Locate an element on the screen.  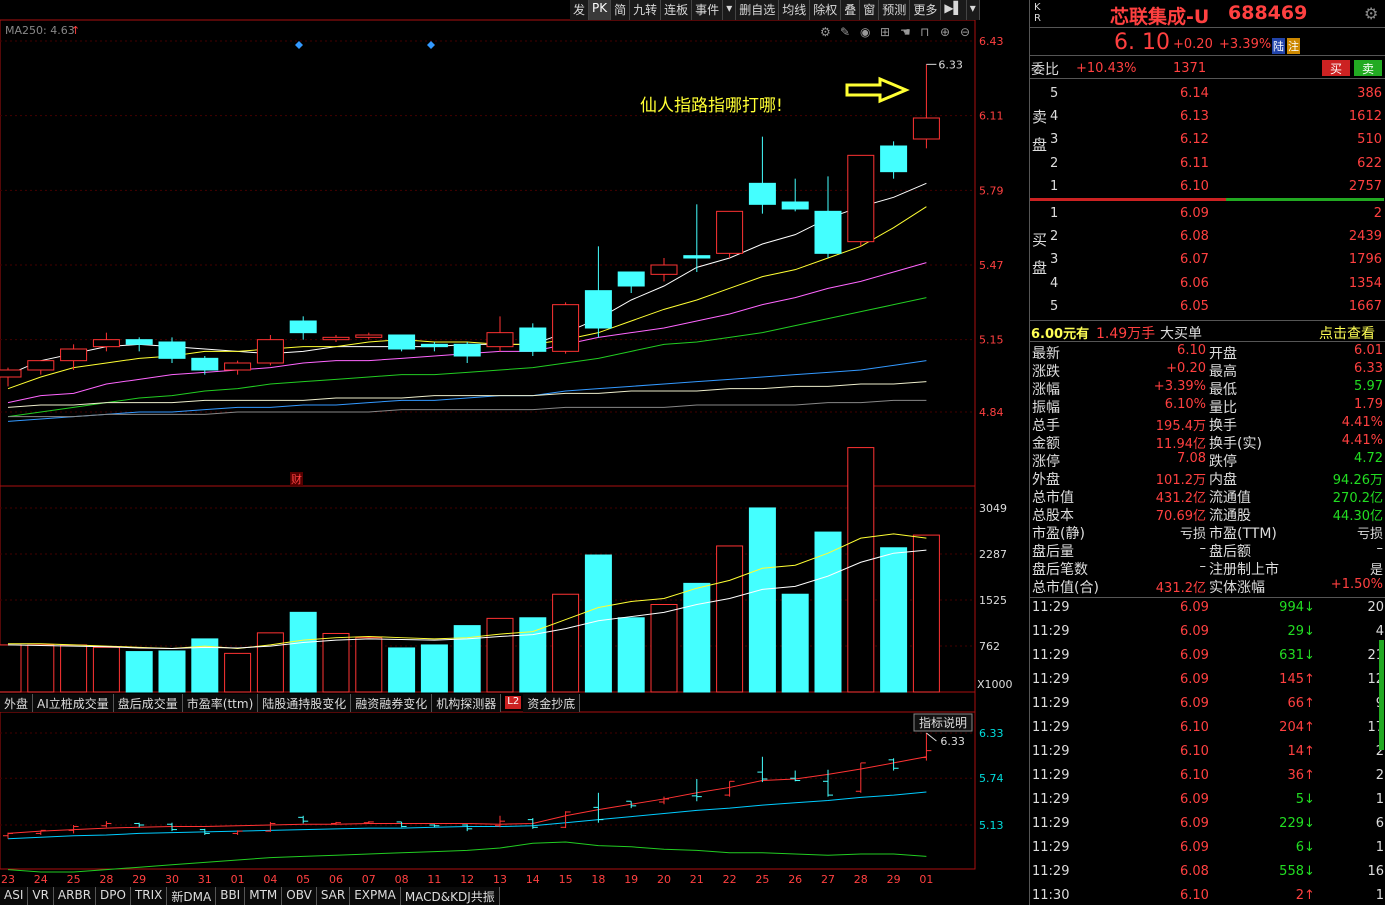
tab-top-4: 陆股通持股变化 is located at coordinates (305, 703).